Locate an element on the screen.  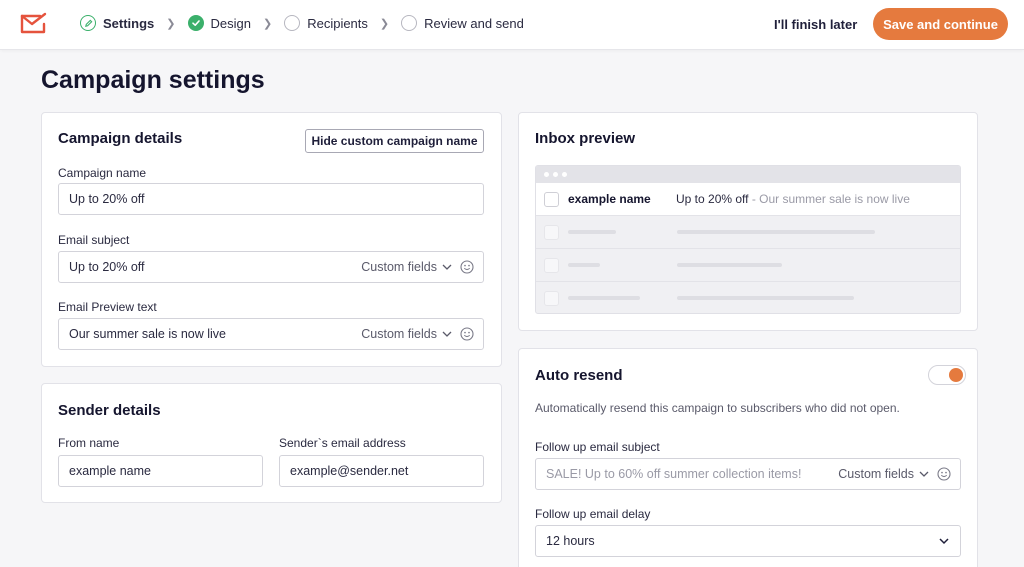
finish-later-link: I'll finish later is located at coordinates (815, 24).